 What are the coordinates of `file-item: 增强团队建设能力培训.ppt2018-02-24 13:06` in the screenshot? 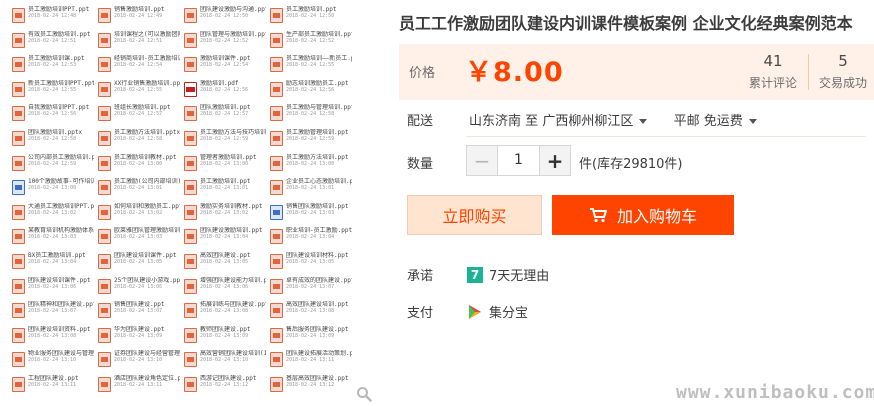 It's located at (225, 289).